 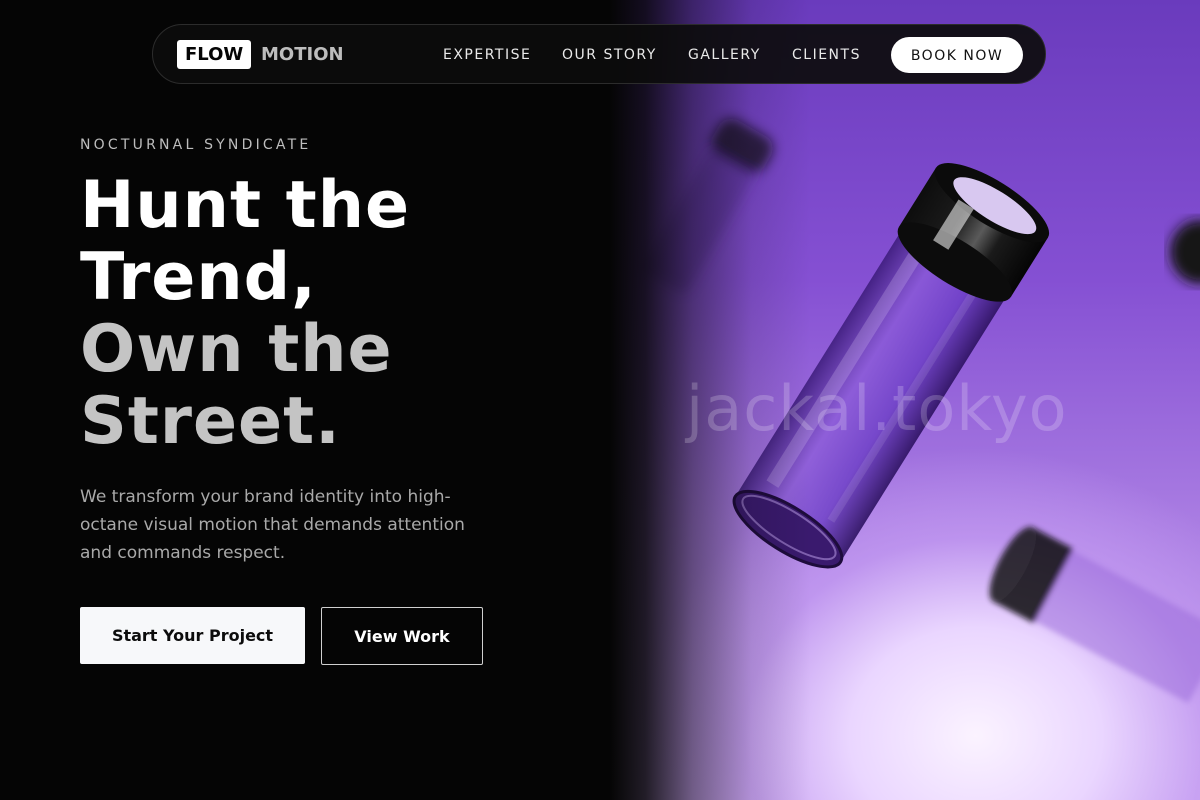 What do you see at coordinates (302, 54) in the screenshot?
I see `logo-motion: MOTION` at bounding box center [302, 54].